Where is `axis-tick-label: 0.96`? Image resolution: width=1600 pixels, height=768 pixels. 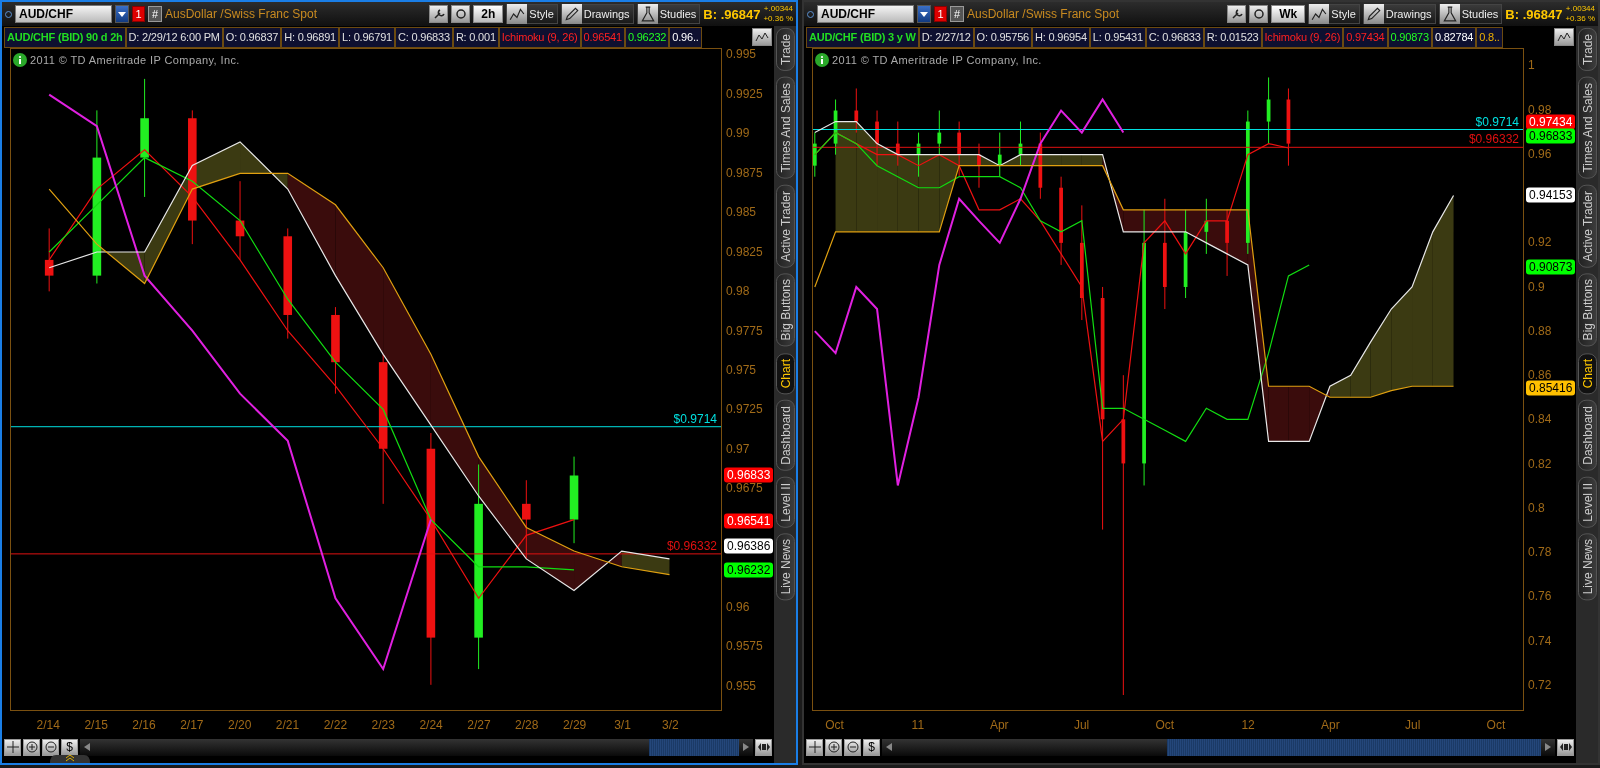
axis-tick-label: 0.96 is located at coordinates (738, 606).